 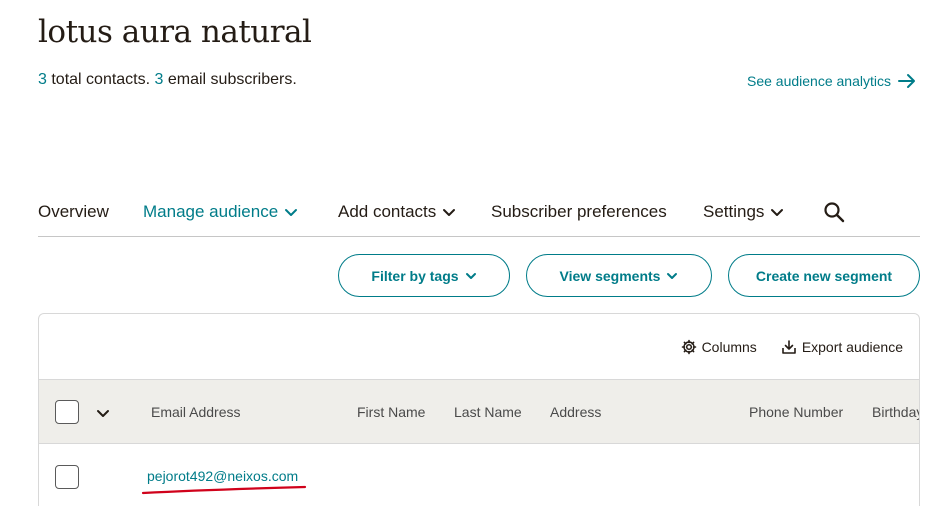 What do you see at coordinates (575, 412) in the screenshot?
I see `column-header-address: Address` at bounding box center [575, 412].